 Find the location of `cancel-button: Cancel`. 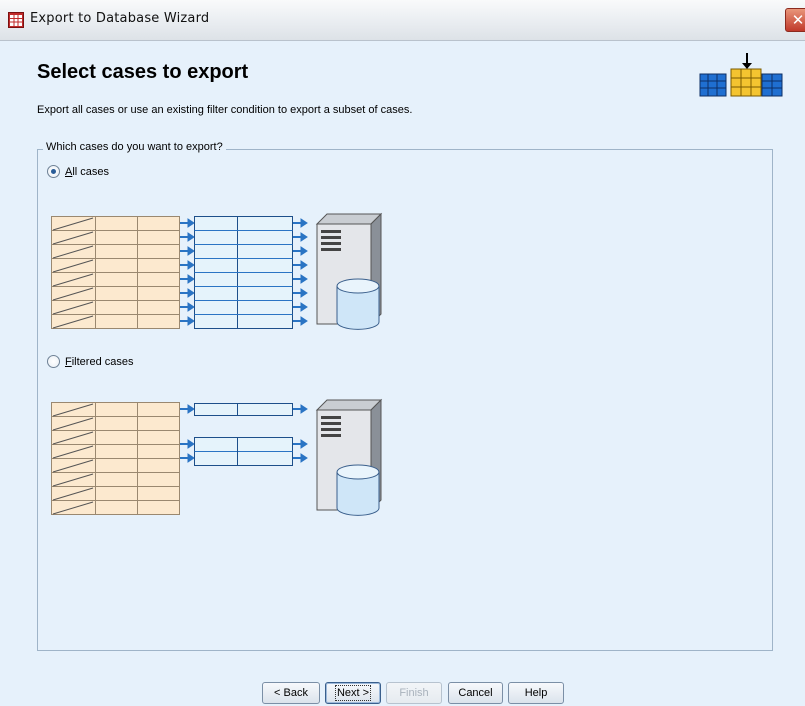

cancel-button: Cancel is located at coordinates (475, 693).